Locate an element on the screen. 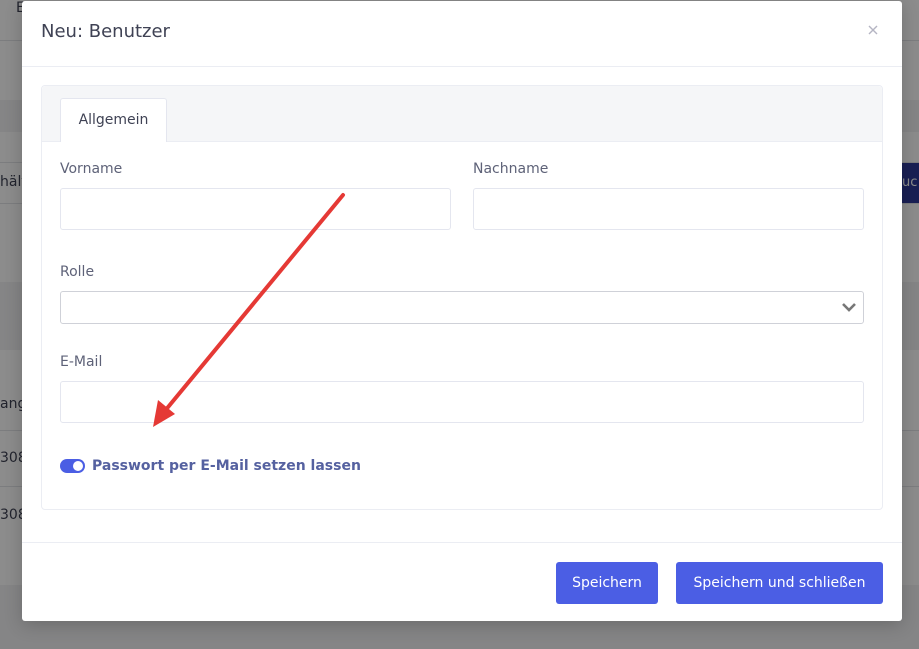  password-email-toggle-label: Passwort per E-Mail setzen lassen is located at coordinates (226, 466).